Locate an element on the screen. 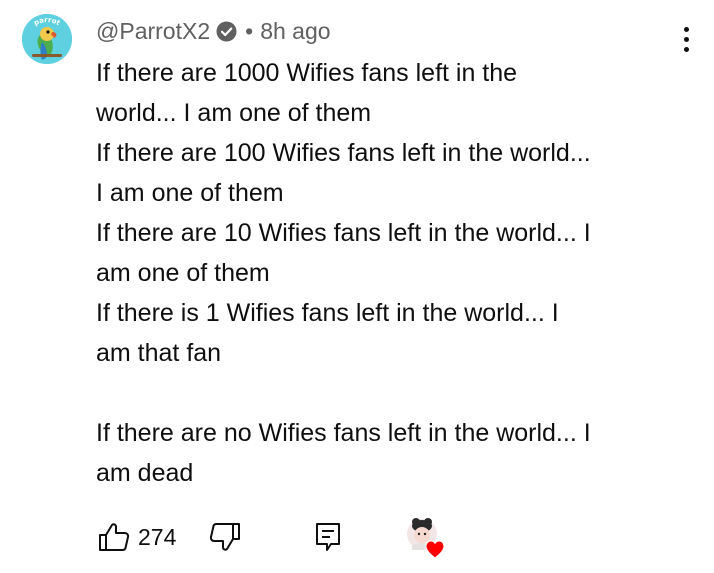 Image resolution: width=714 pixels, height=573 pixels. creator-heart-icon is located at coordinates (426, 538).